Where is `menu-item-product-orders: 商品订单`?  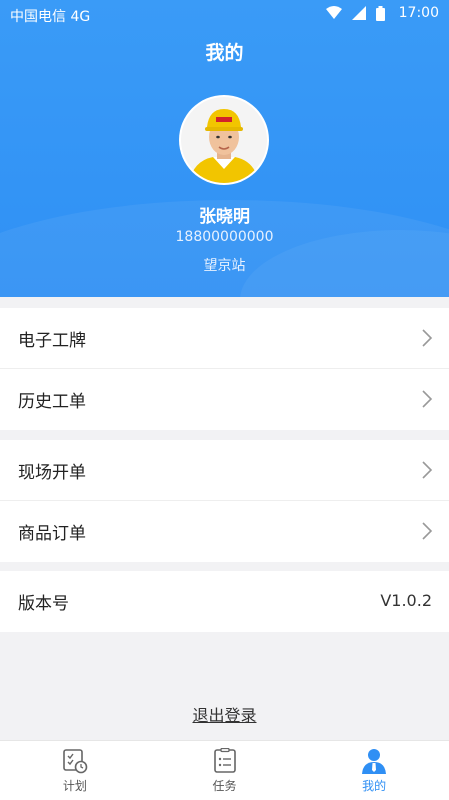 menu-item-product-orders: 商品订单 is located at coordinates (224, 531).